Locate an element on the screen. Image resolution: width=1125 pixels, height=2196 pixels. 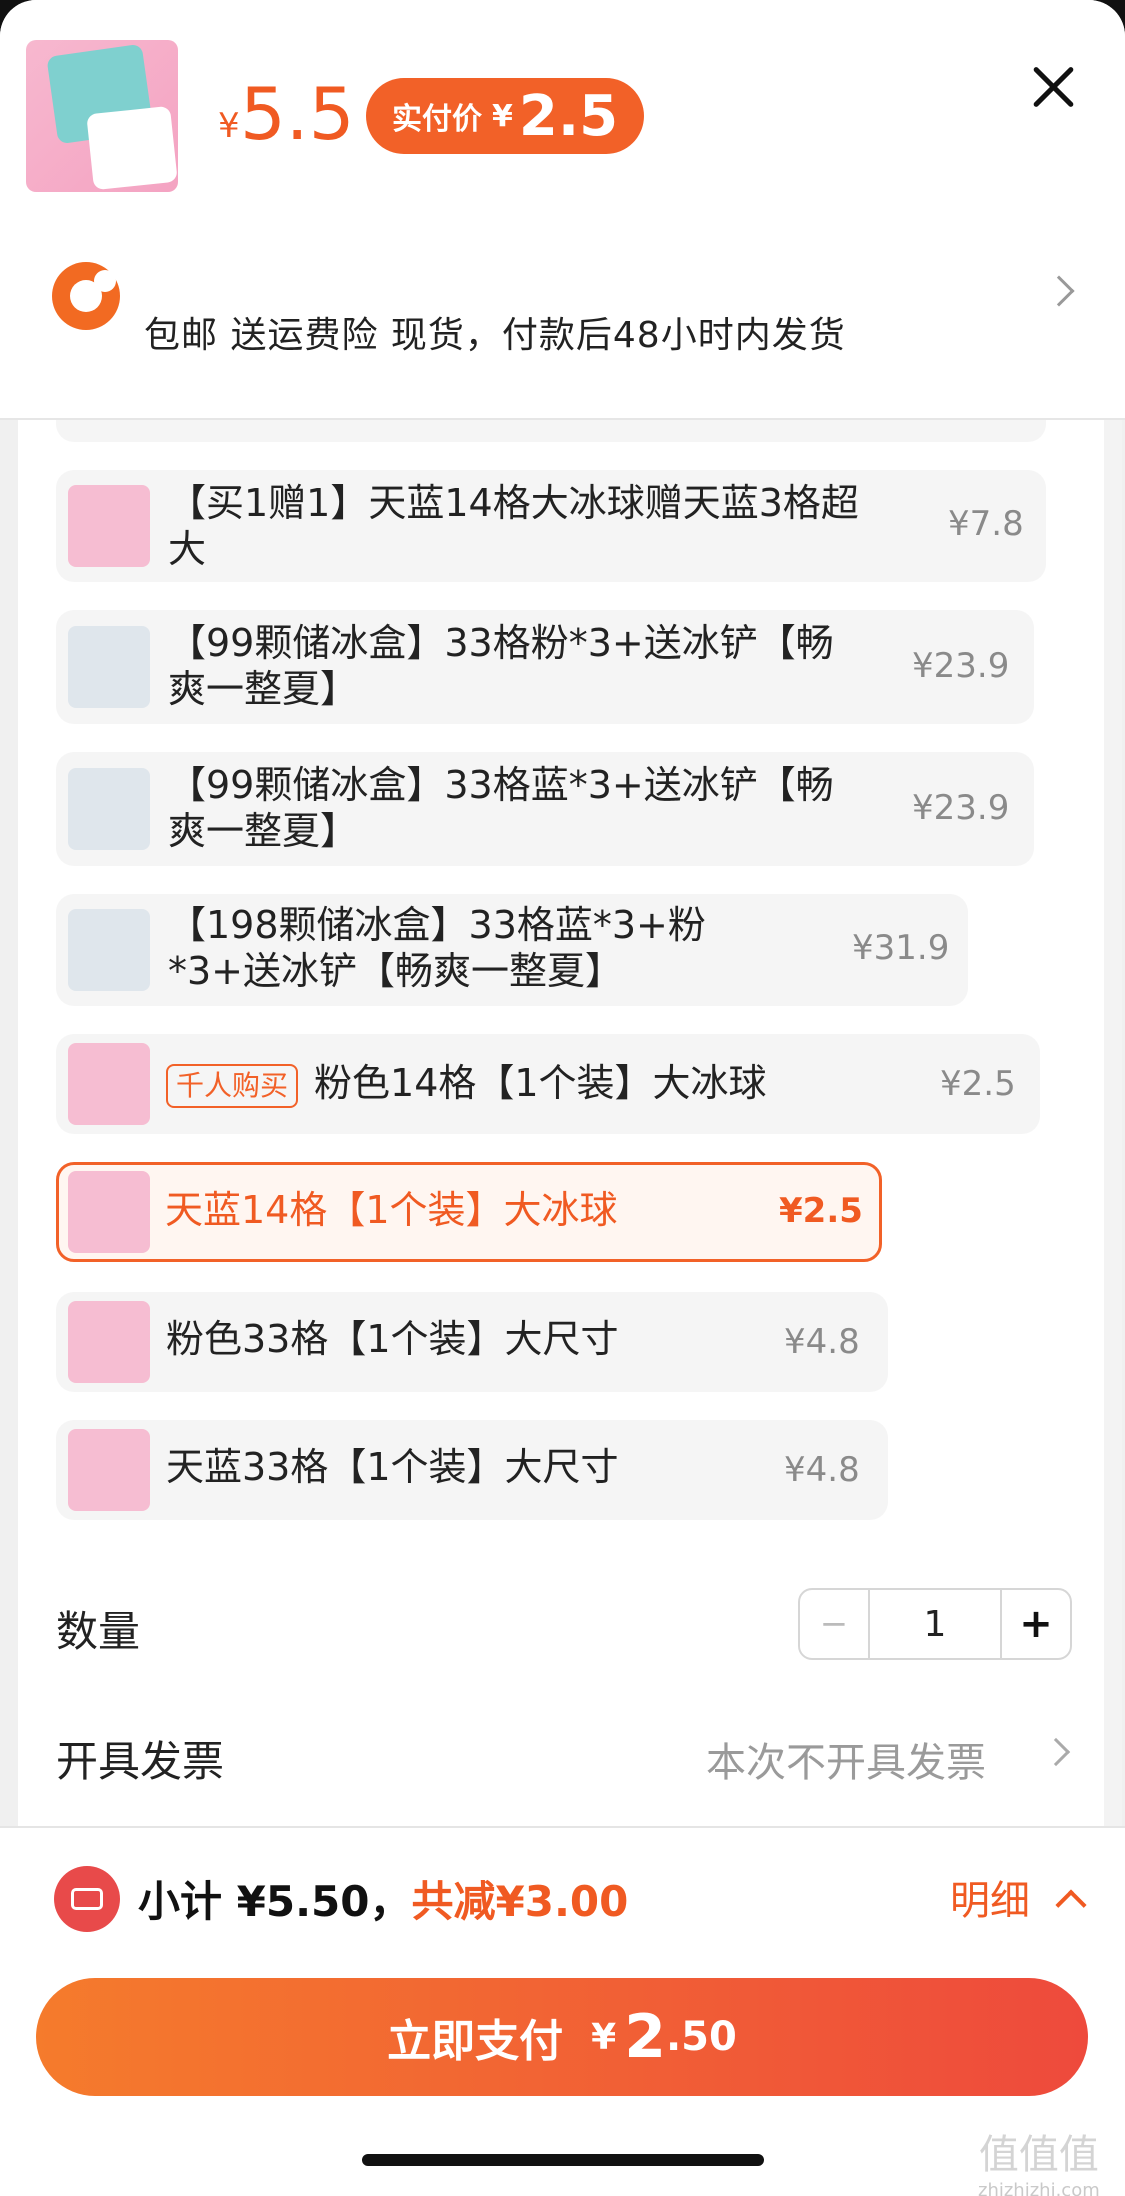
watermark: 值值值 zhizhizhi.com is located at coordinates (1039, 2159).